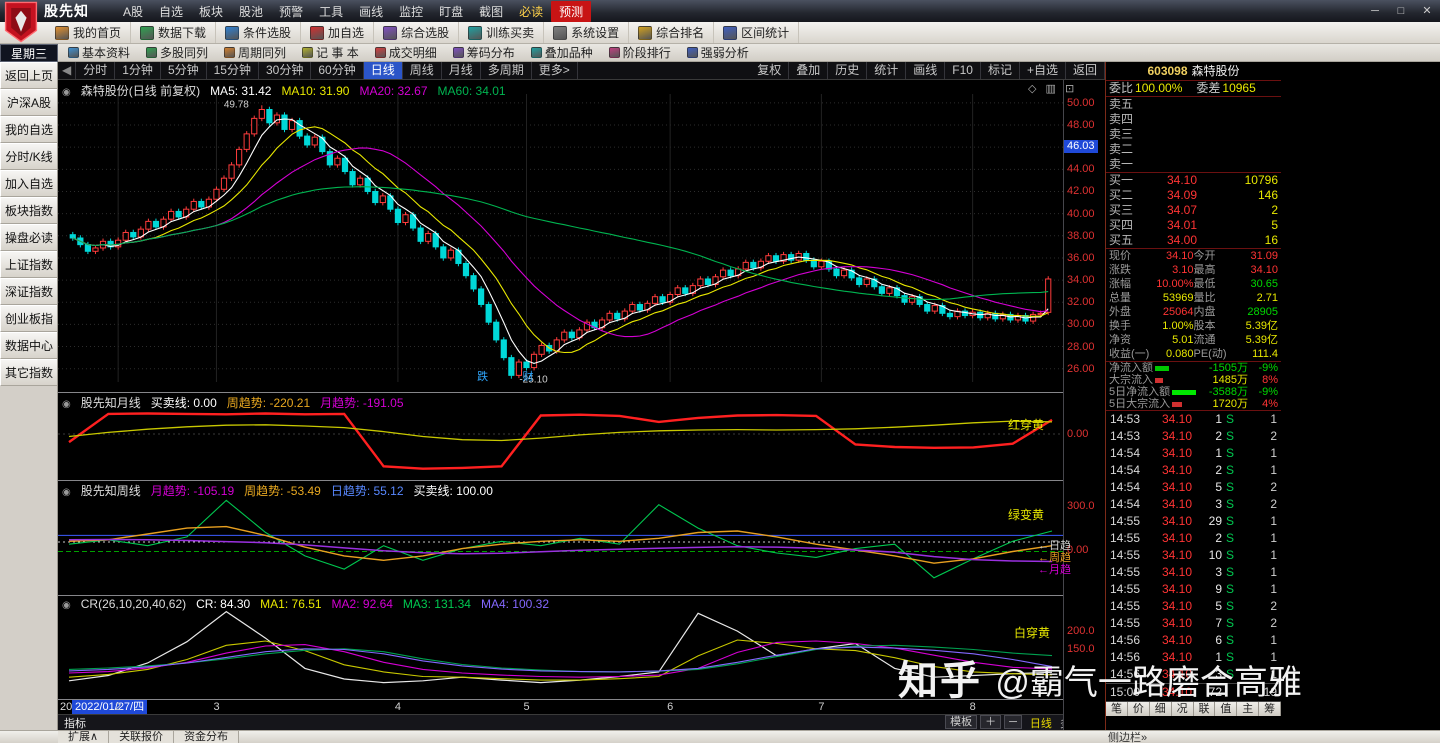 The height and width of the screenshot is (743, 1440). What do you see at coordinates (926, 70) in the screenshot?
I see `chart-tool-画线: 画线` at bounding box center [926, 70].